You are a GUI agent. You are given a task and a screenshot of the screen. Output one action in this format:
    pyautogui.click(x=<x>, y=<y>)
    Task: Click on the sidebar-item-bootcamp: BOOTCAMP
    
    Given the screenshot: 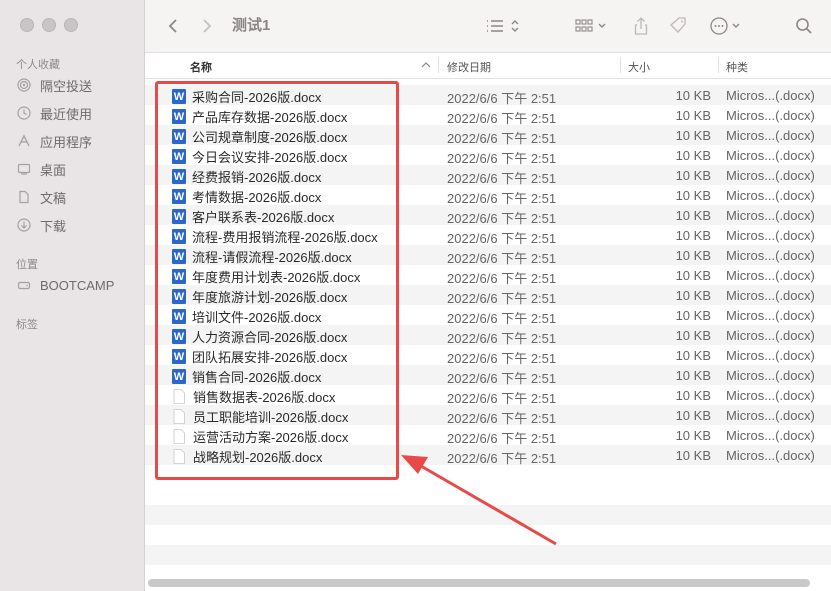 What is the action you would take?
    pyautogui.click(x=65, y=285)
    